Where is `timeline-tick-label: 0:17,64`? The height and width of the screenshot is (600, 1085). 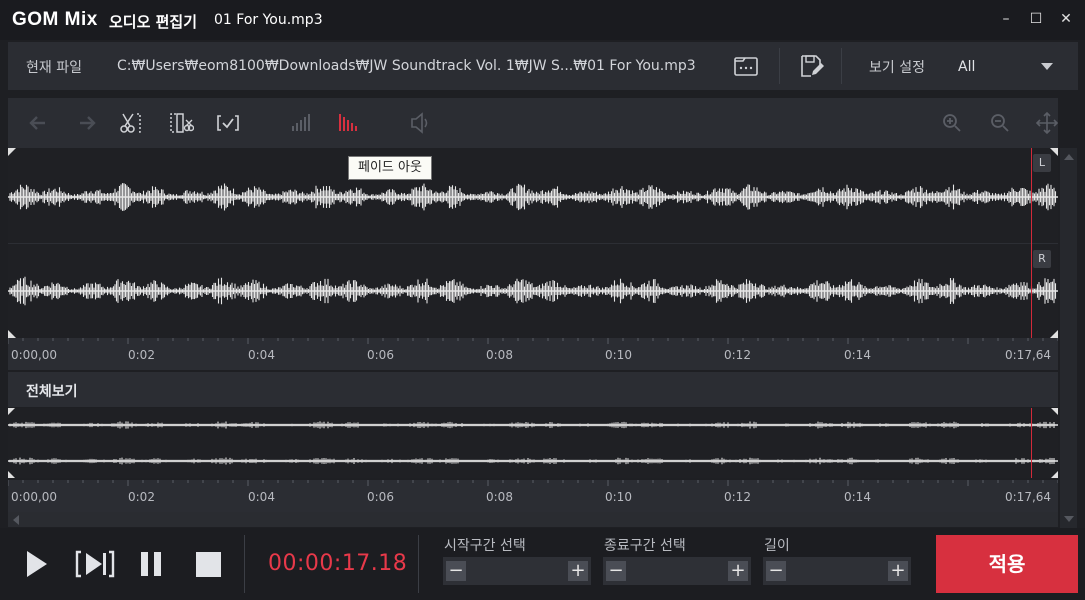
timeline-tick-label: 0:17,64 is located at coordinates (1028, 355).